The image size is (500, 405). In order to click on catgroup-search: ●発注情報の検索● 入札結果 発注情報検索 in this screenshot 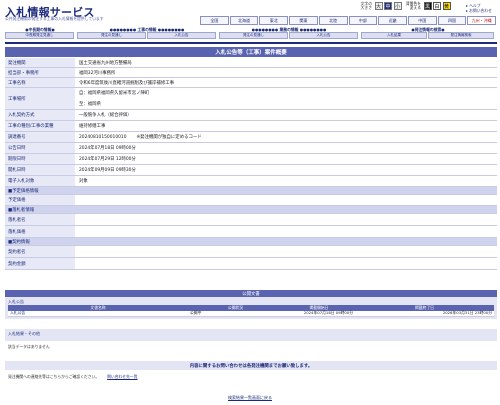, I will do `click(428, 33)`.